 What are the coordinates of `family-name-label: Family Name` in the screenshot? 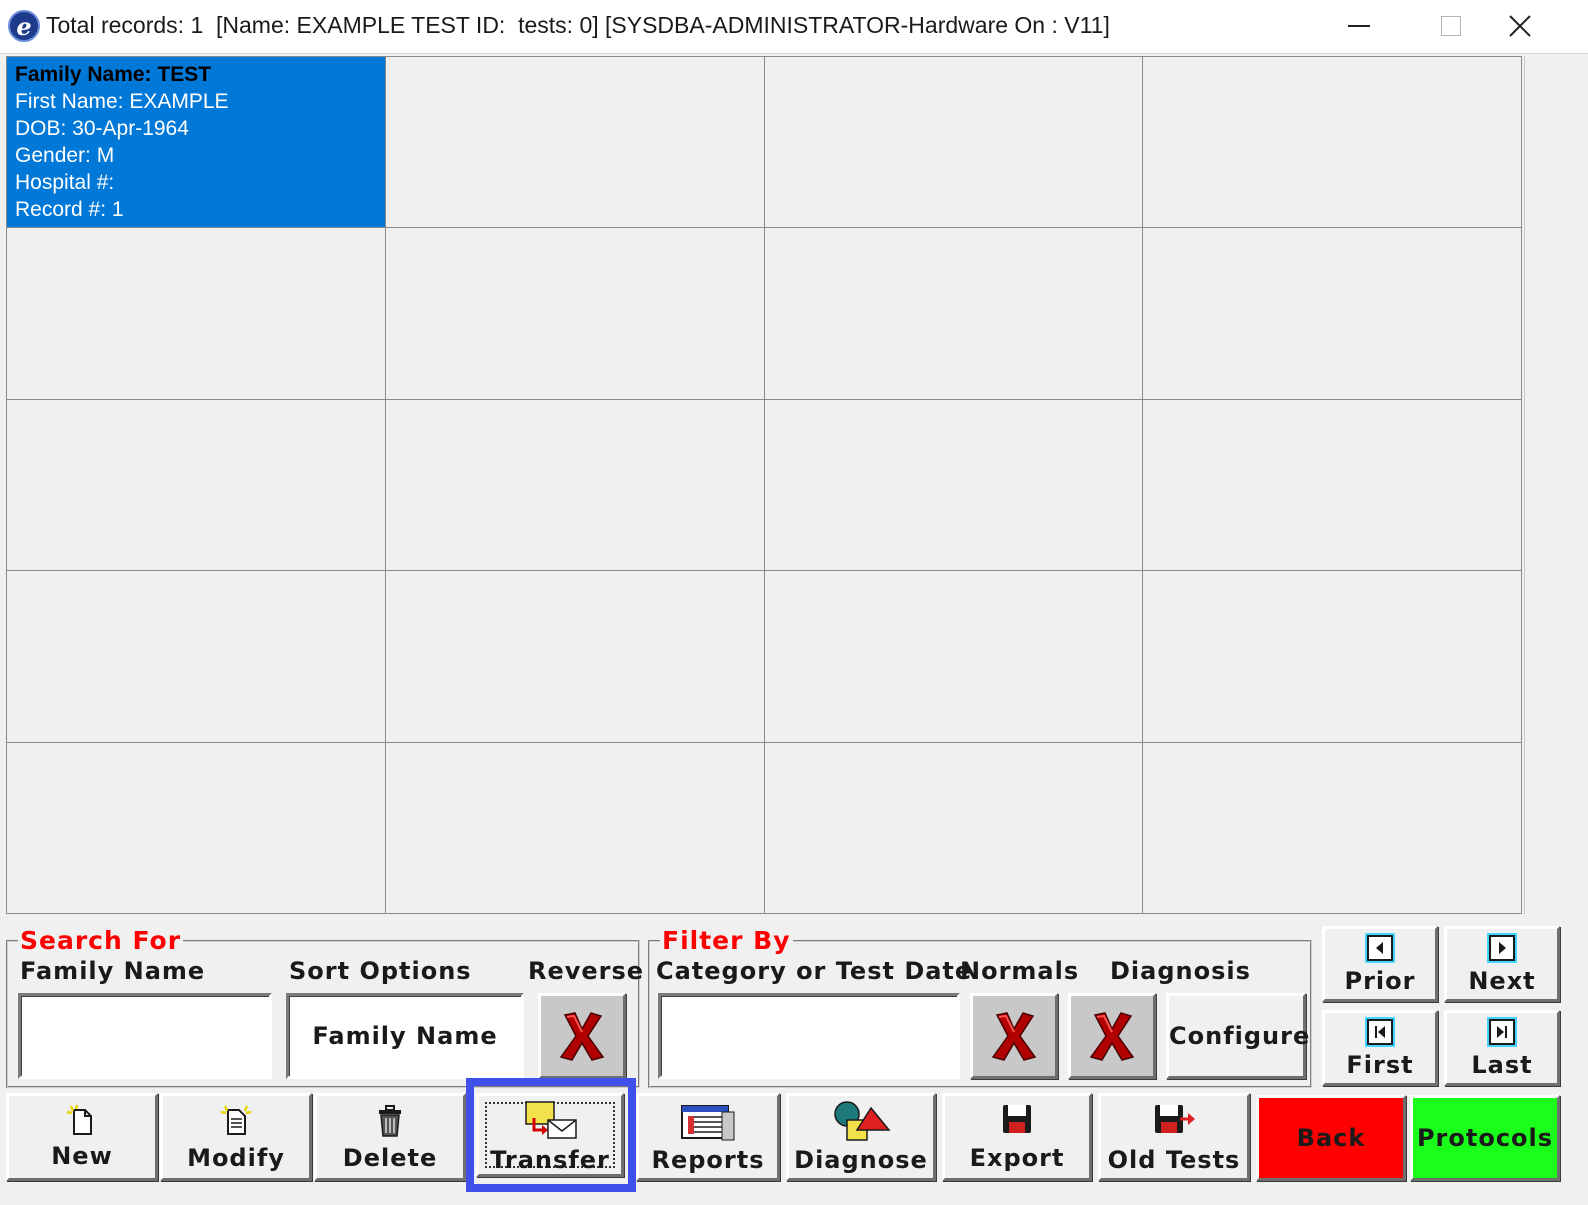 It's located at (113, 971).